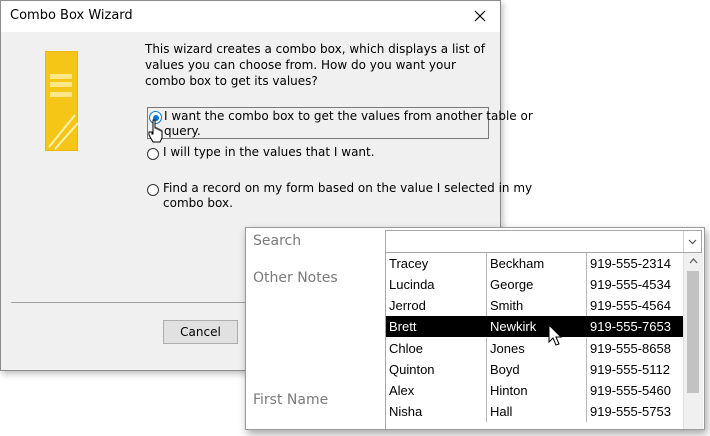 The image size is (710, 436). I want to click on last-name-cell: George, so click(536, 284).